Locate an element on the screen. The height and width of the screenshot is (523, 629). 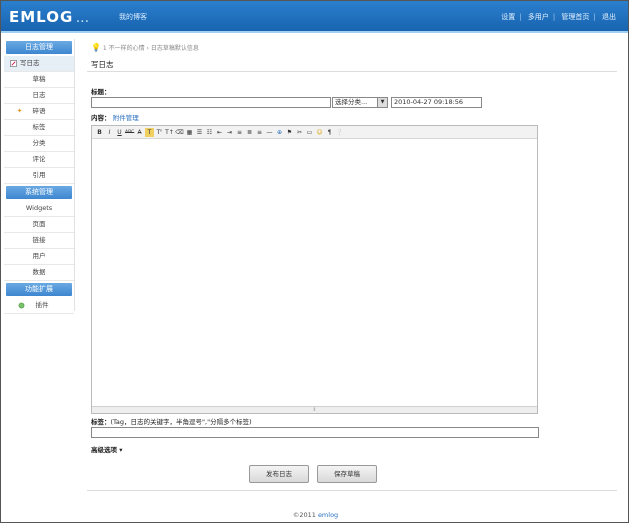
strikethrough-button: ABC is located at coordinates (129, 132).